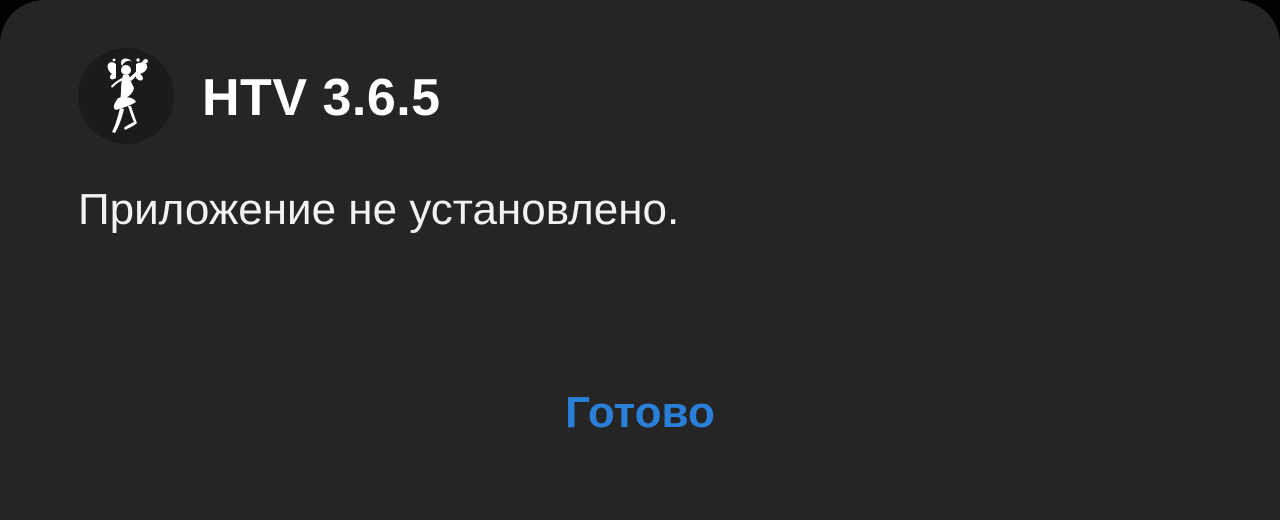 The height and width of the screenshot is (520, 1280). What do you see at coordinates (321, 98) in the screenshot?
I see `app-title: HTV 3.6.5` at bounding box center [321, 98].